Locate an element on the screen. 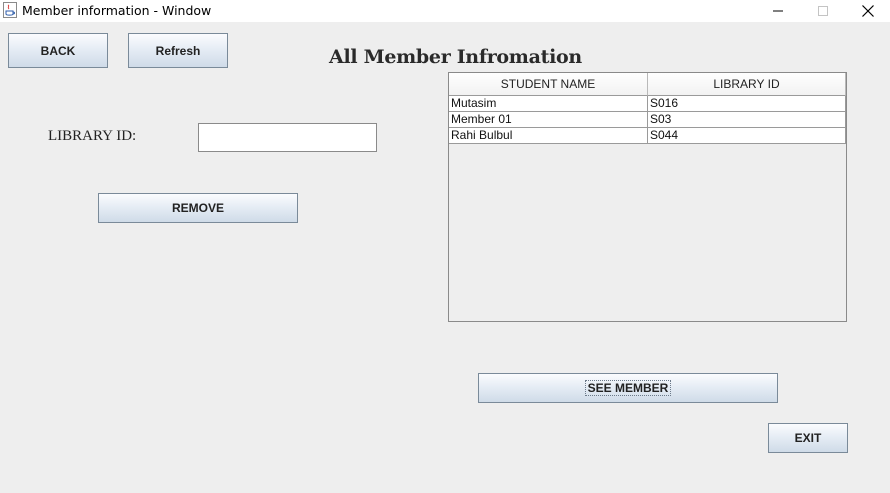 The height and width of the screenshot is (493, 890). table-header: STUDENT NAME LIBRARY ID is located at coordinates (647, 84).